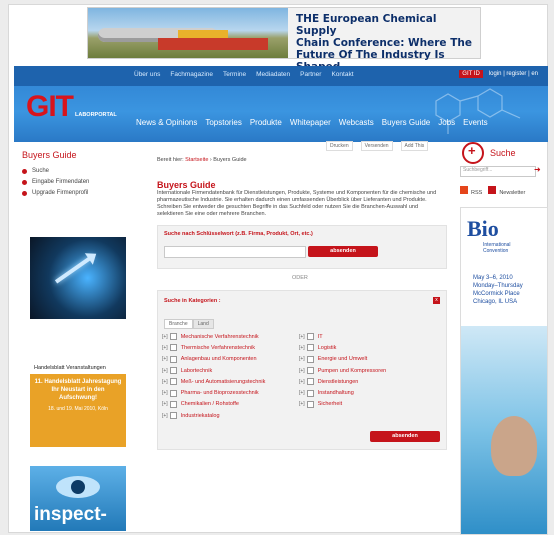  What do you see at coordinates (504, 430) in the screenshot?
I see `bio-image` at bounding box center [504, 430].